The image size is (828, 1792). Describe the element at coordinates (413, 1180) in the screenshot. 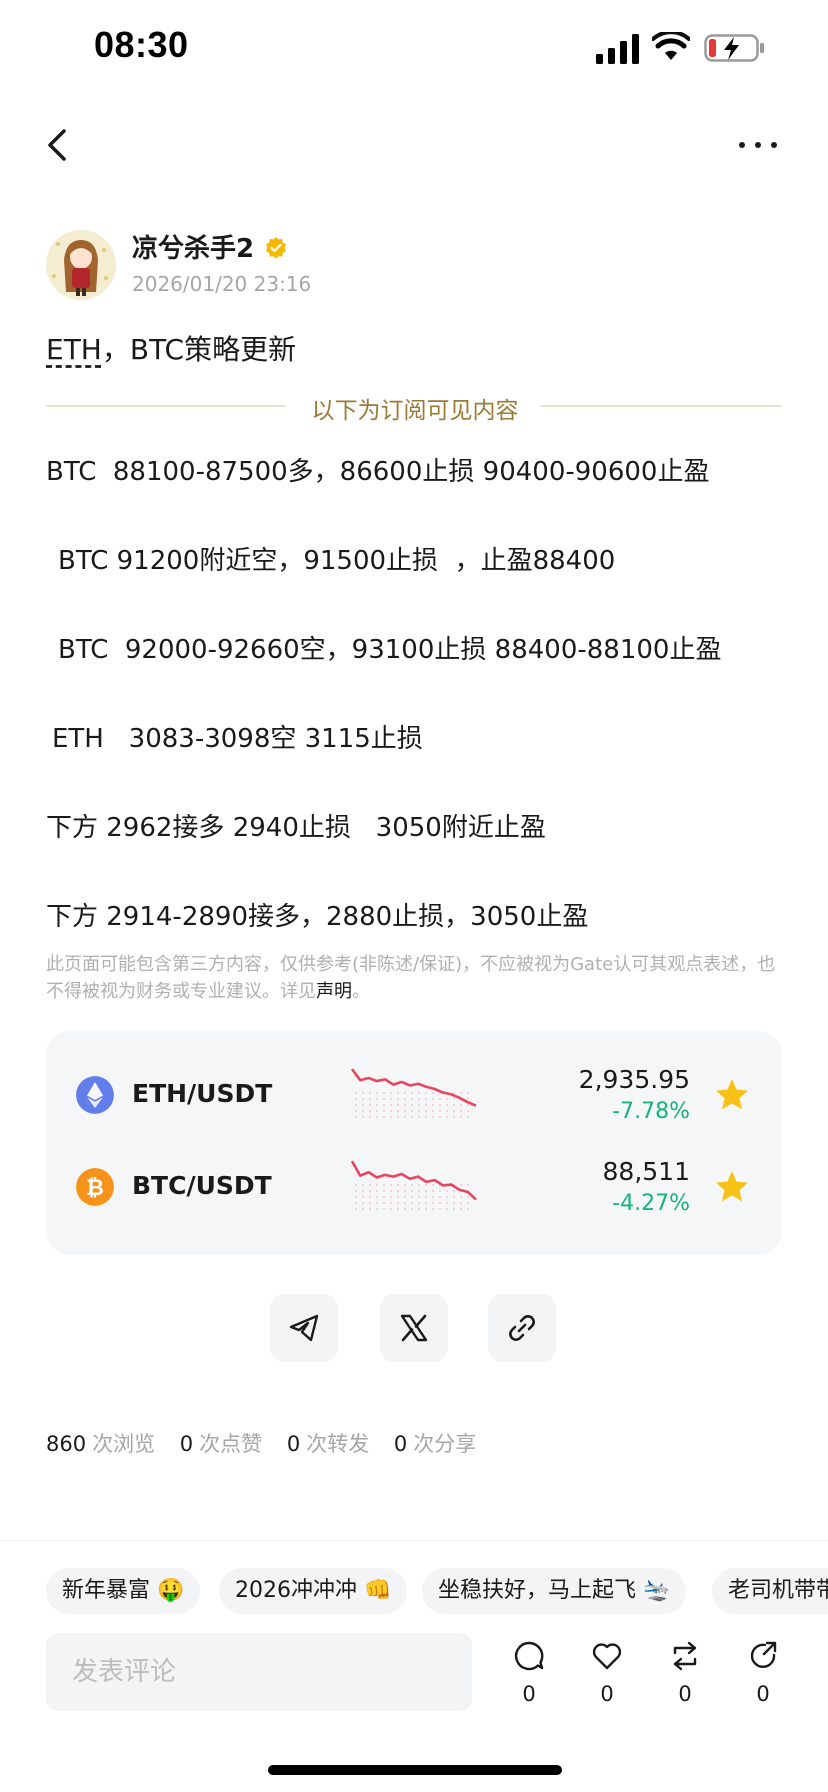

I see `trend-line` at that location.